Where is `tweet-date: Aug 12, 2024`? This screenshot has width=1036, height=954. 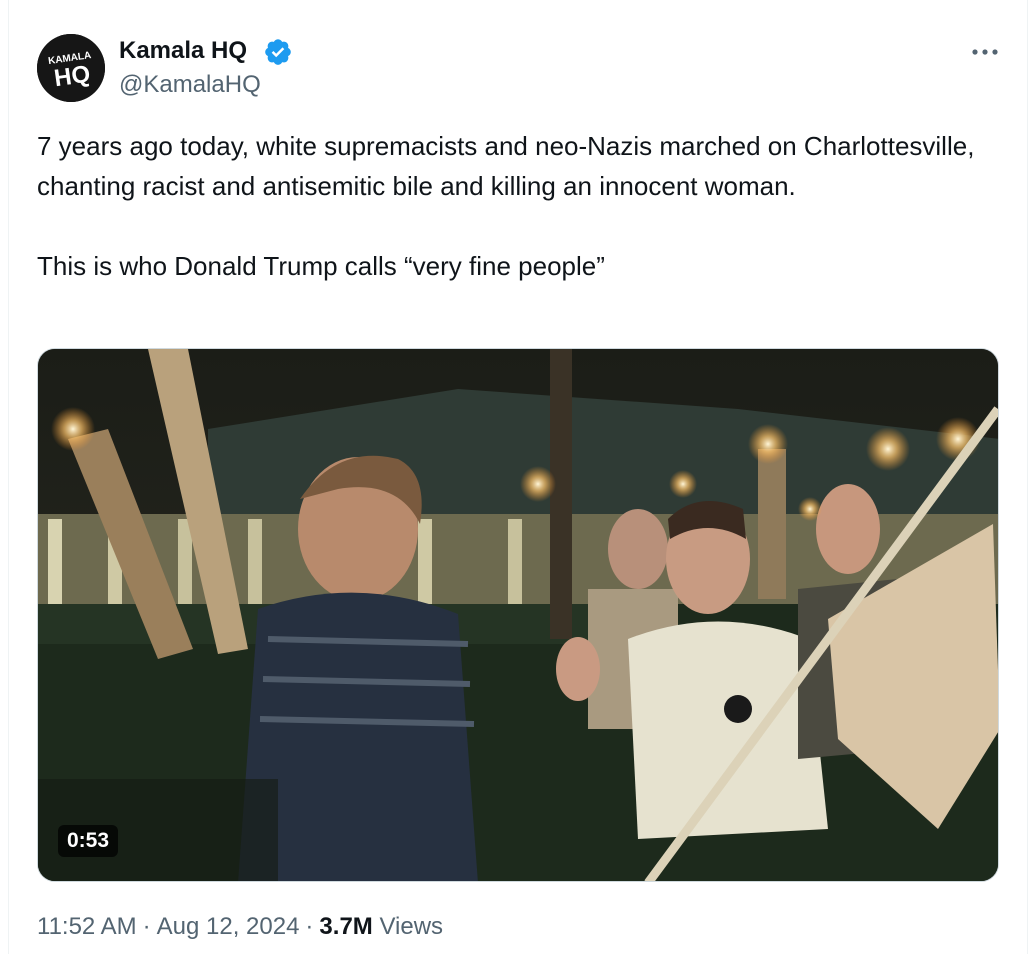 tweet-date: Aug 12, 2024 is located at coordinates (228, 926).